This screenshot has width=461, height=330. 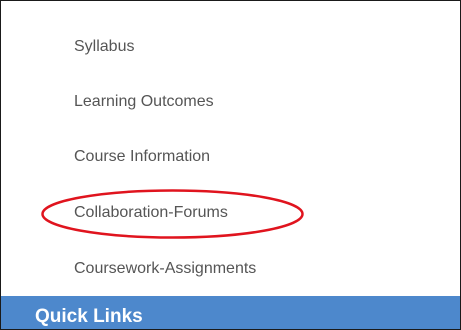 What do you see at coordinates (104, 47) in the screenshot?
I see `nav-item-syllabus: Syllabus` at bounding box center [104, 47].